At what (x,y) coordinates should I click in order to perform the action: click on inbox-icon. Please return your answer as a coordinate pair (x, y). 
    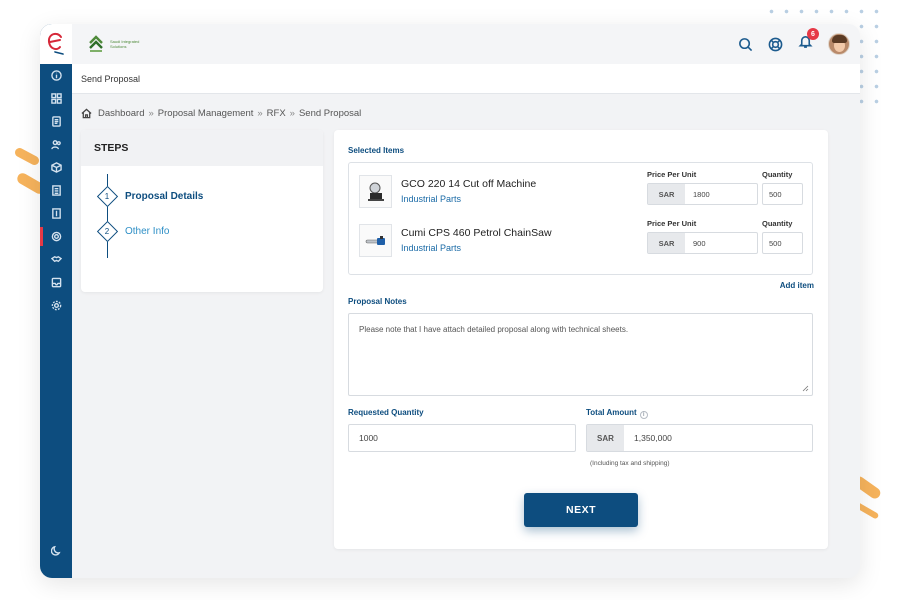
    Looking at the image, I should click on (56, 282).